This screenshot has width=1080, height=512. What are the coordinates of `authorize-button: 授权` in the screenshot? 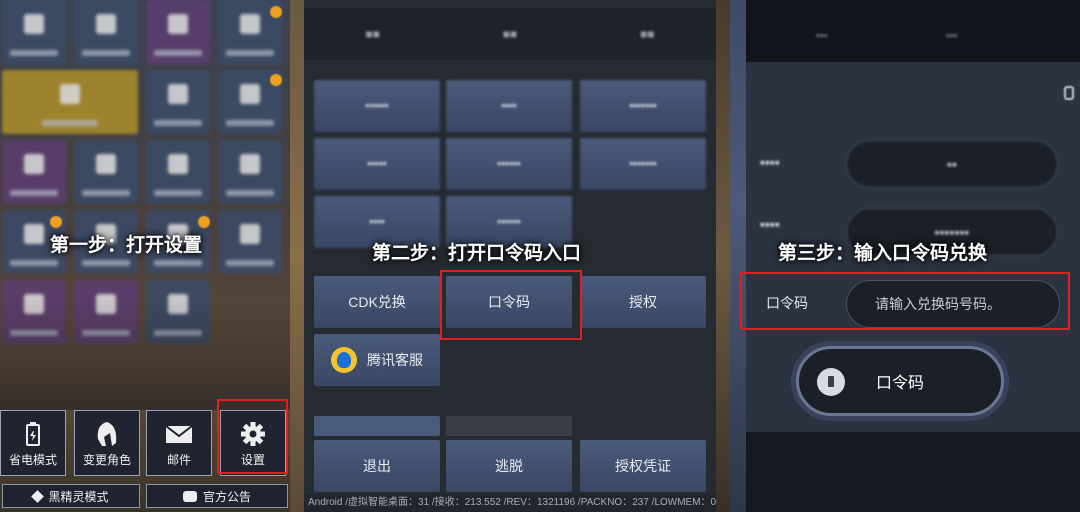 It's located at (643, 302).